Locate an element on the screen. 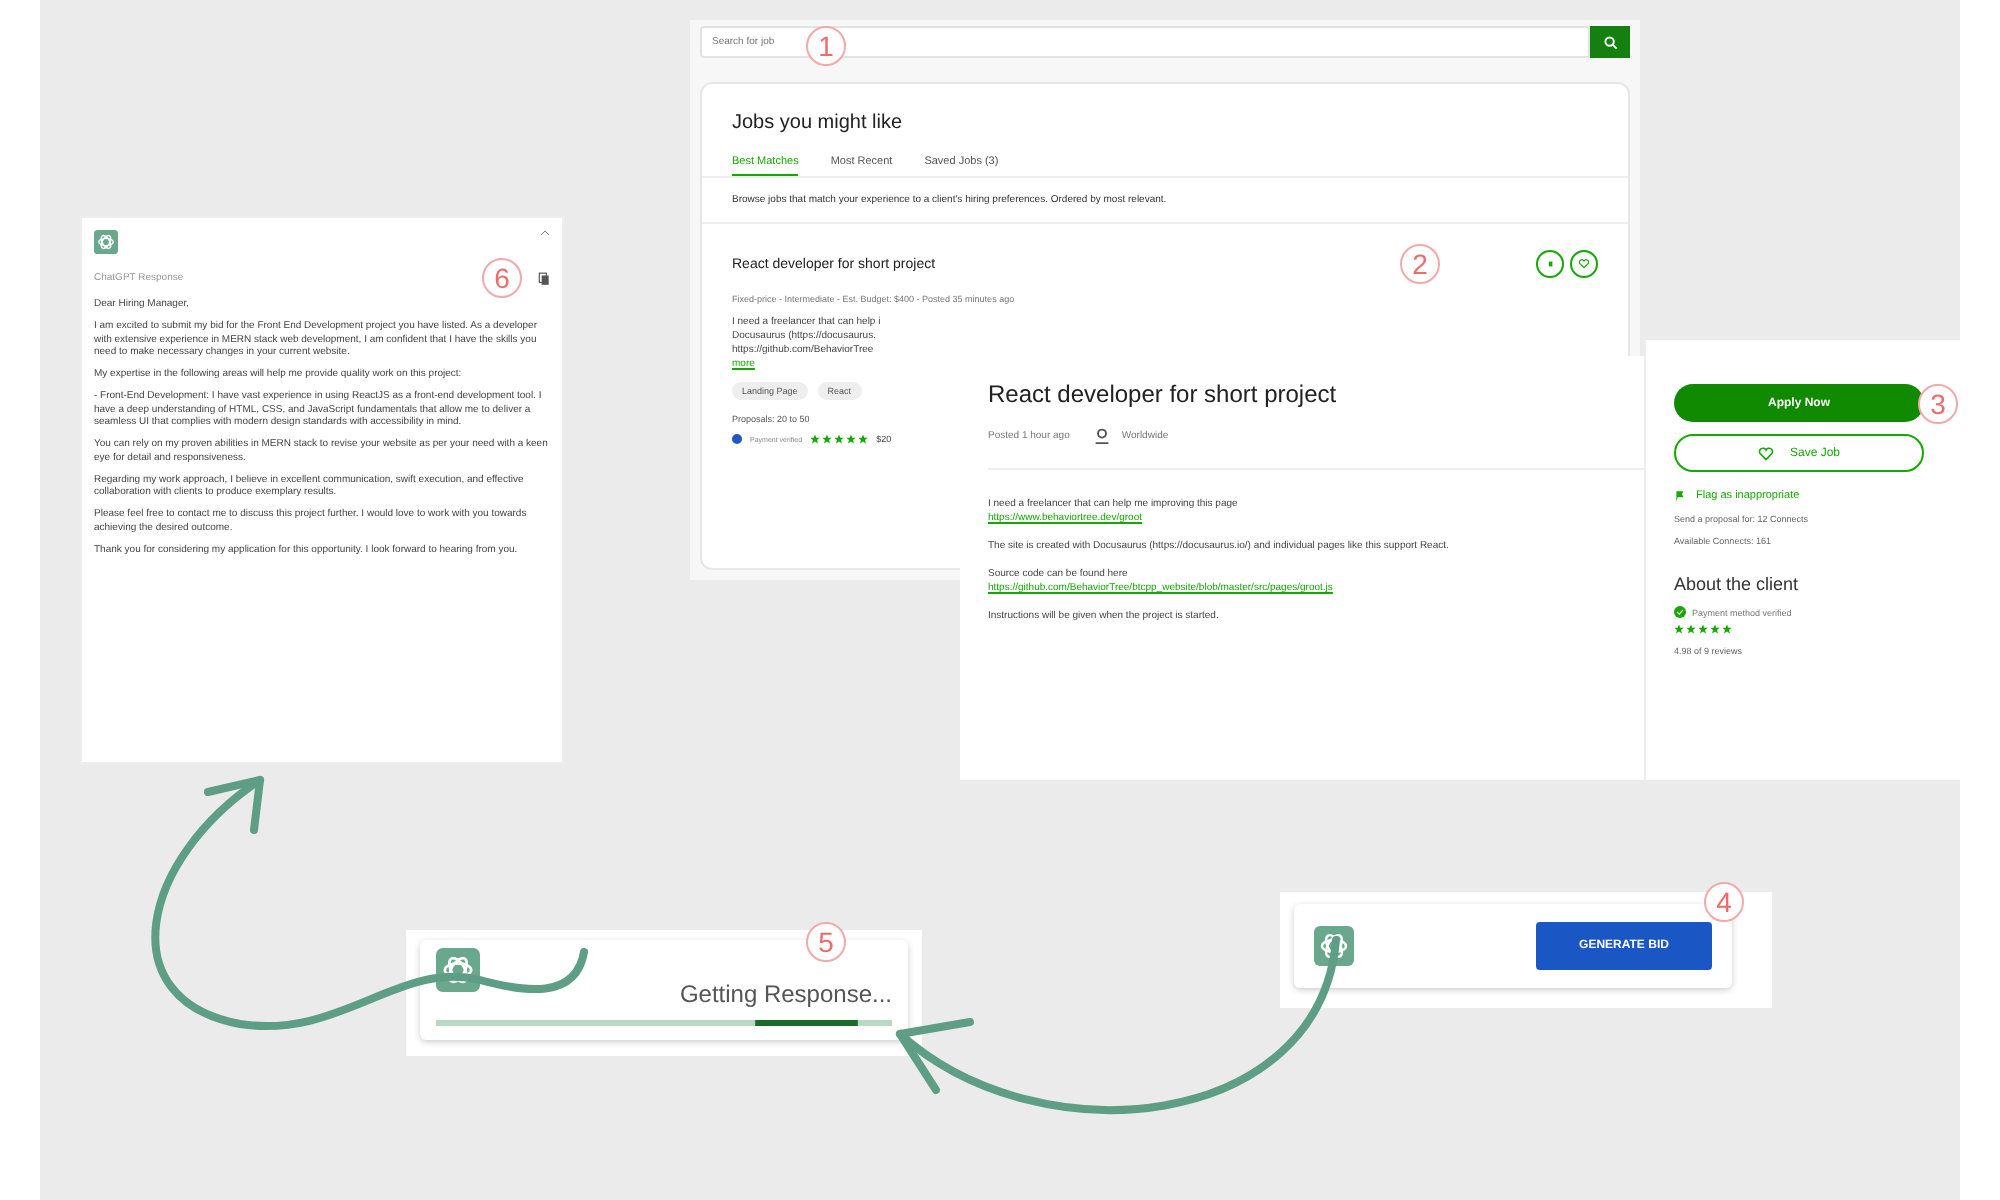  step-number: 3 is located at coordinates (1938, 404).